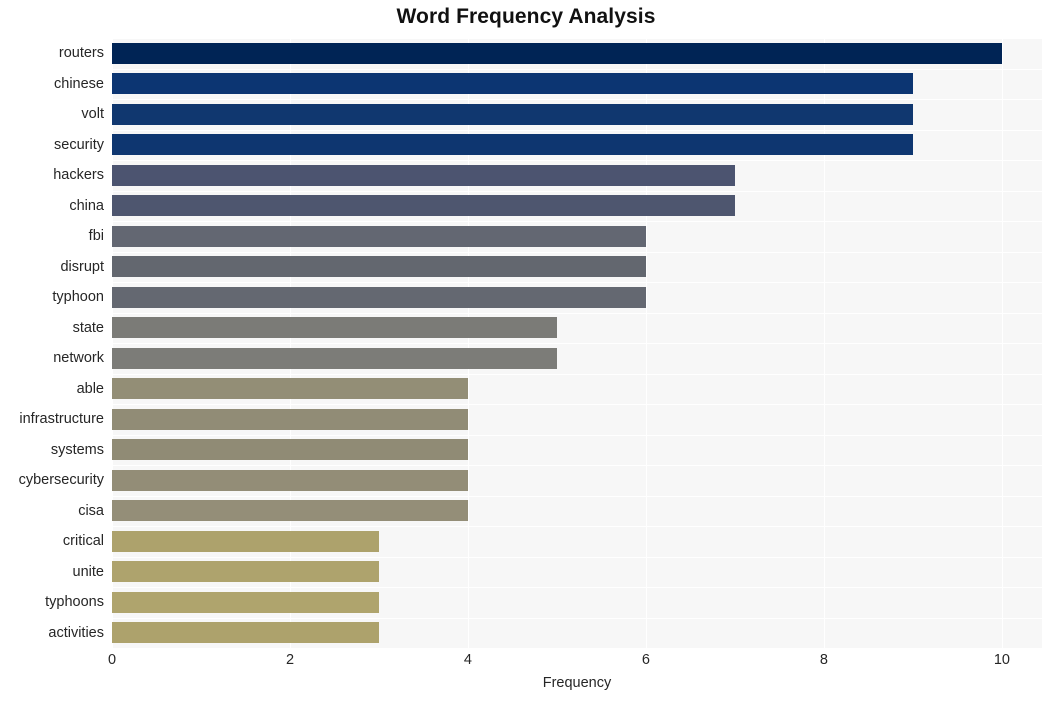 The height and width of the screenshot is (701, 1052). Describe the element at coordinates (92, 114) in the screenshot. I see `y-tick-label-volt: volt` at that location.